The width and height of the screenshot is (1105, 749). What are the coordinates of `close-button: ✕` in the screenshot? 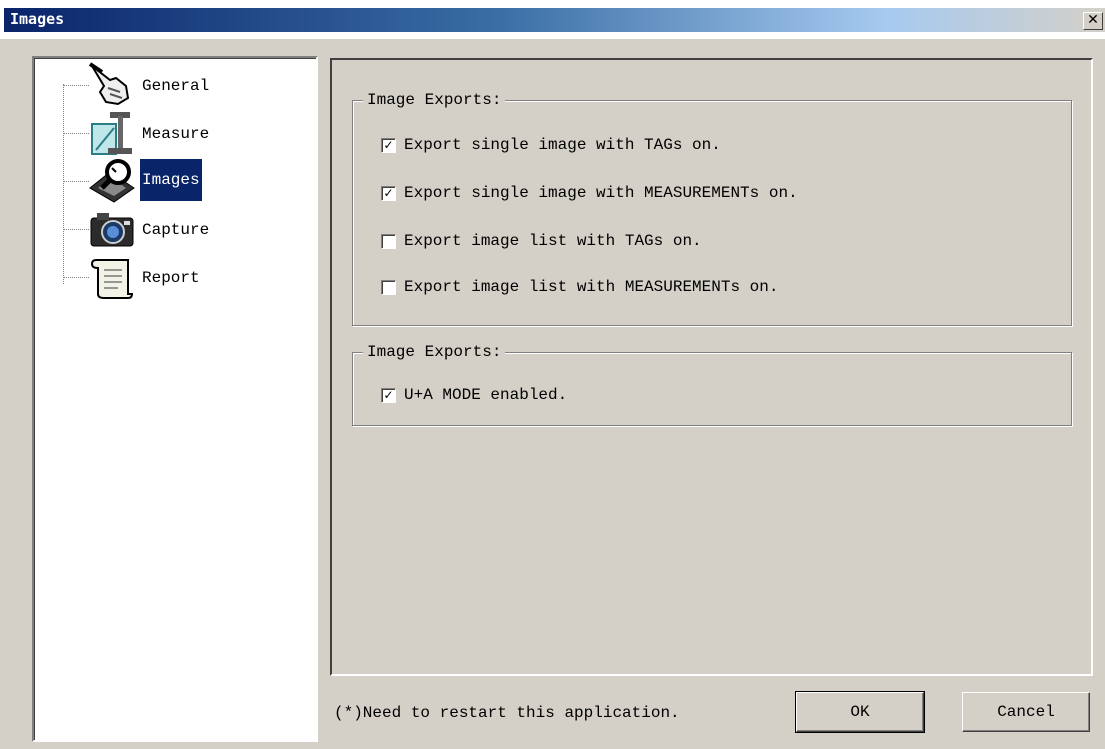 It's located at (1093, 21).